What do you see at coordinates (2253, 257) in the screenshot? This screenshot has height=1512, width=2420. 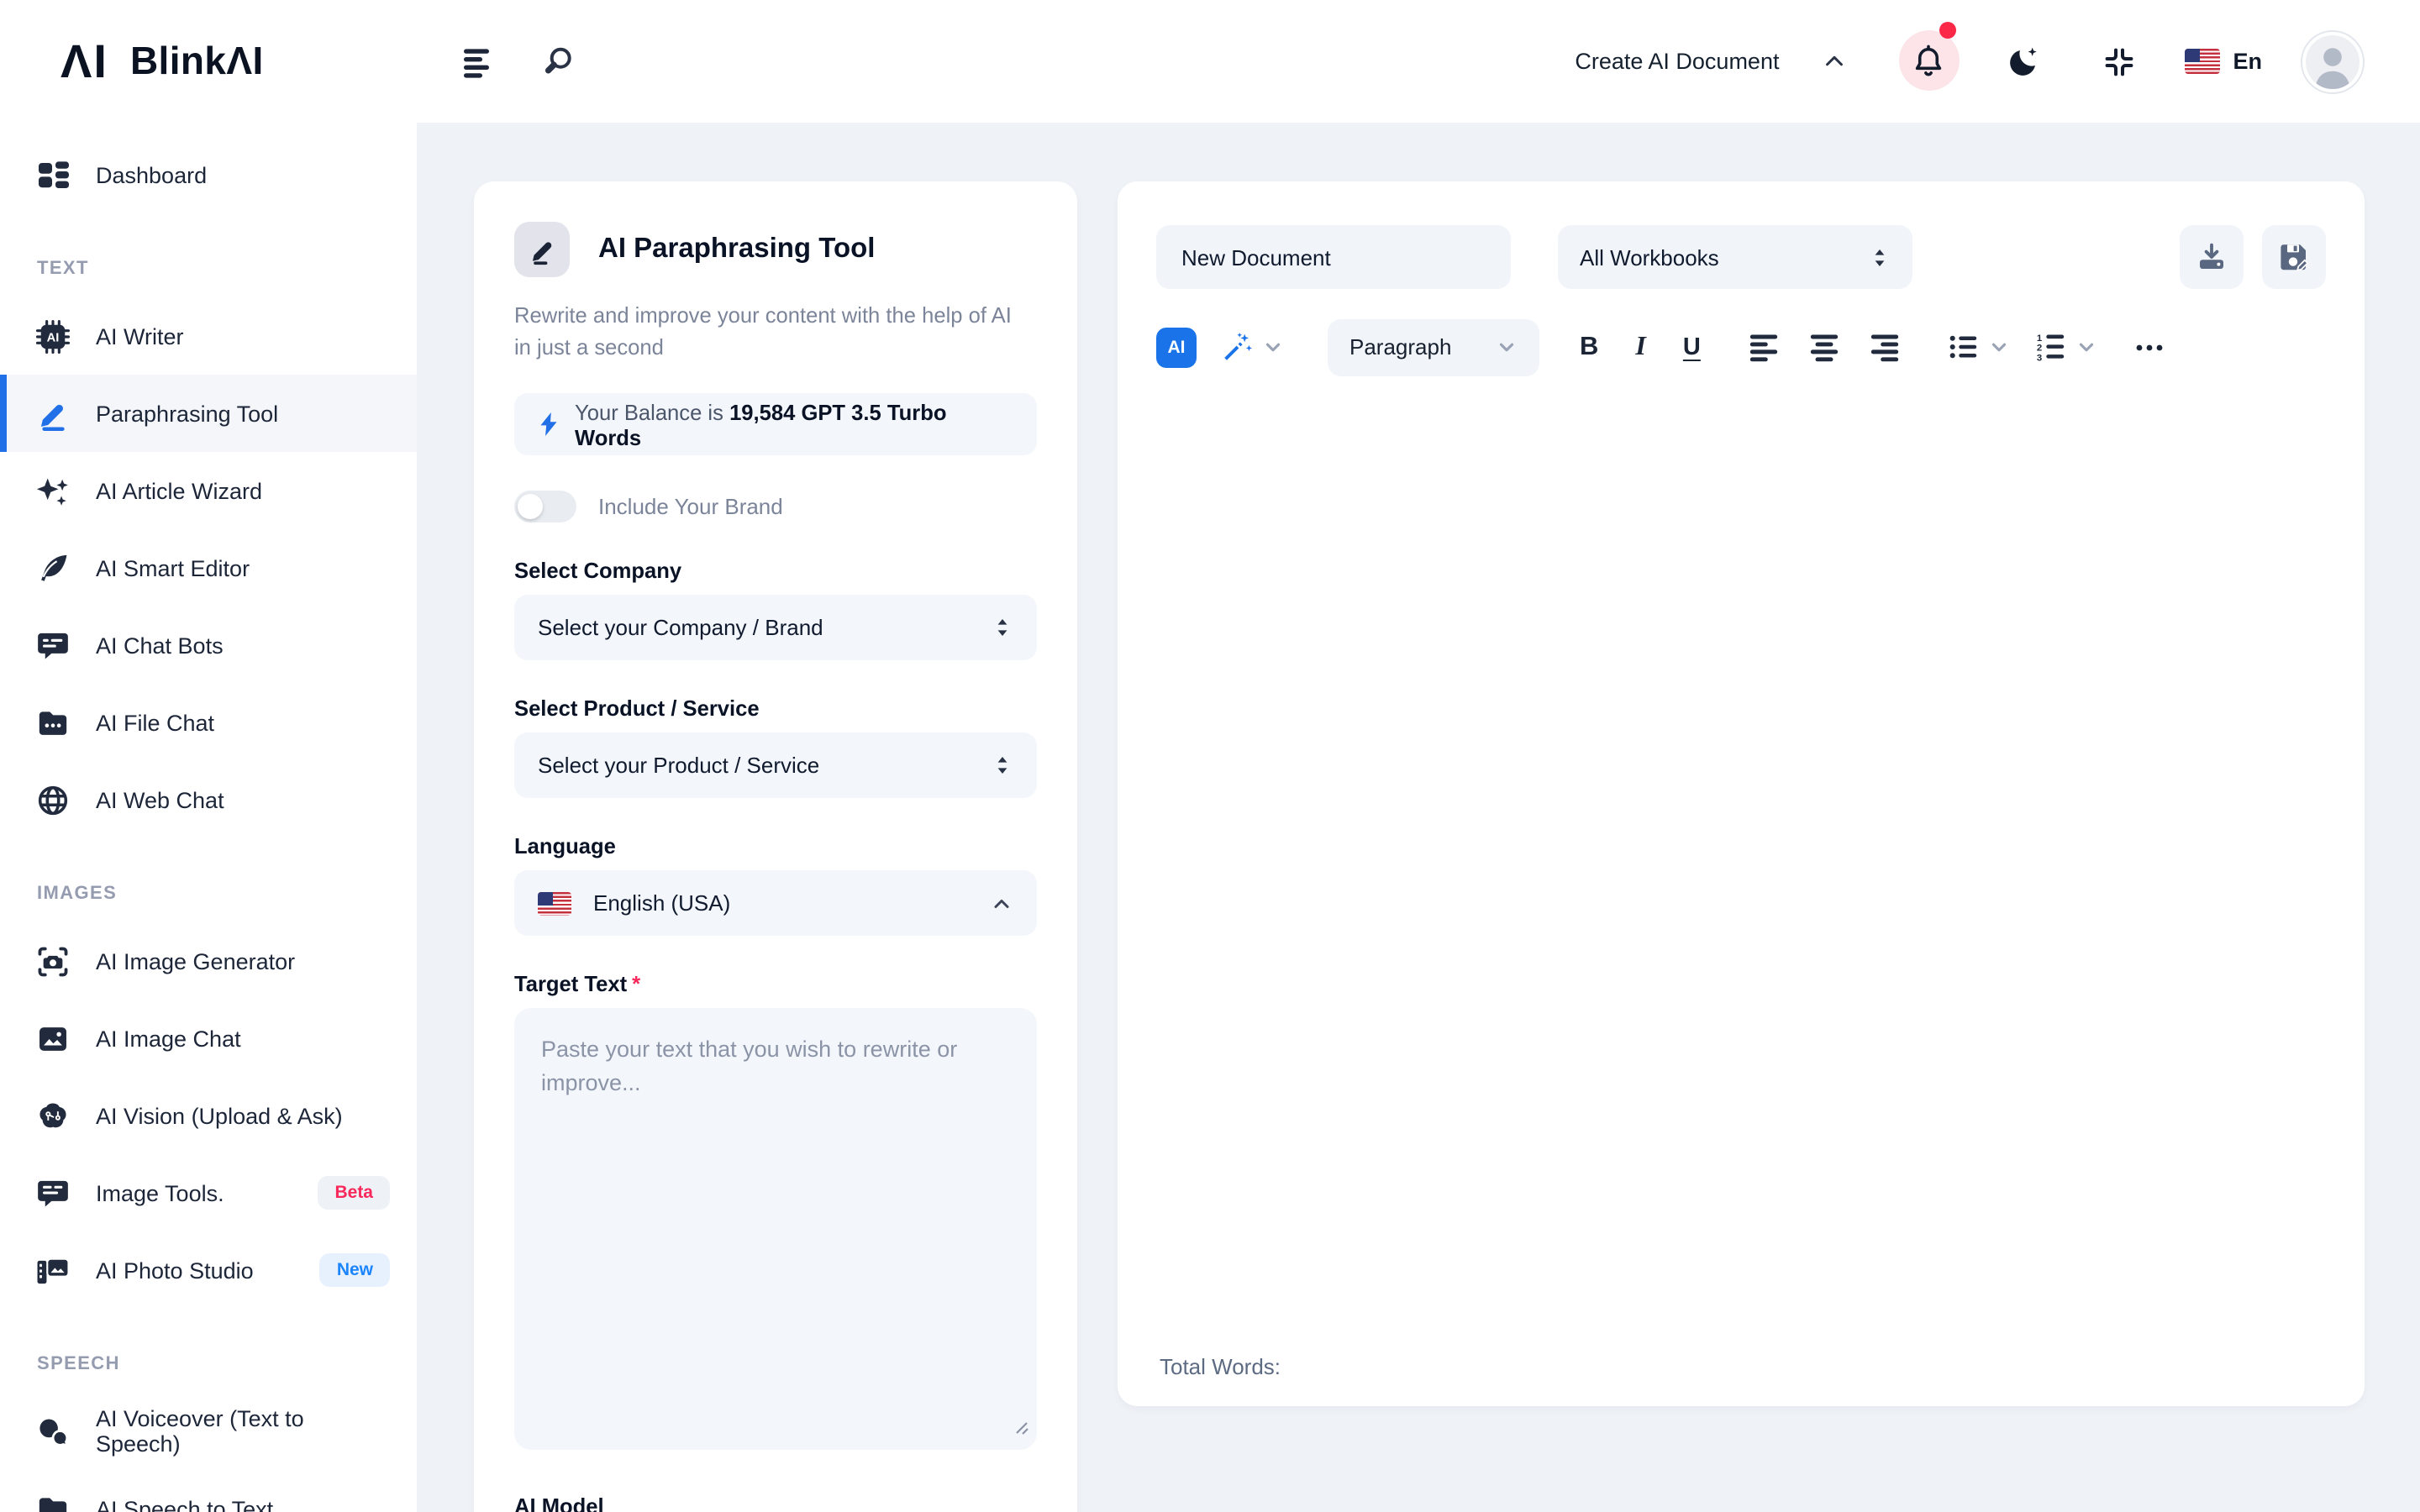 I see `document-actions` at bounding box center [2253, 257].